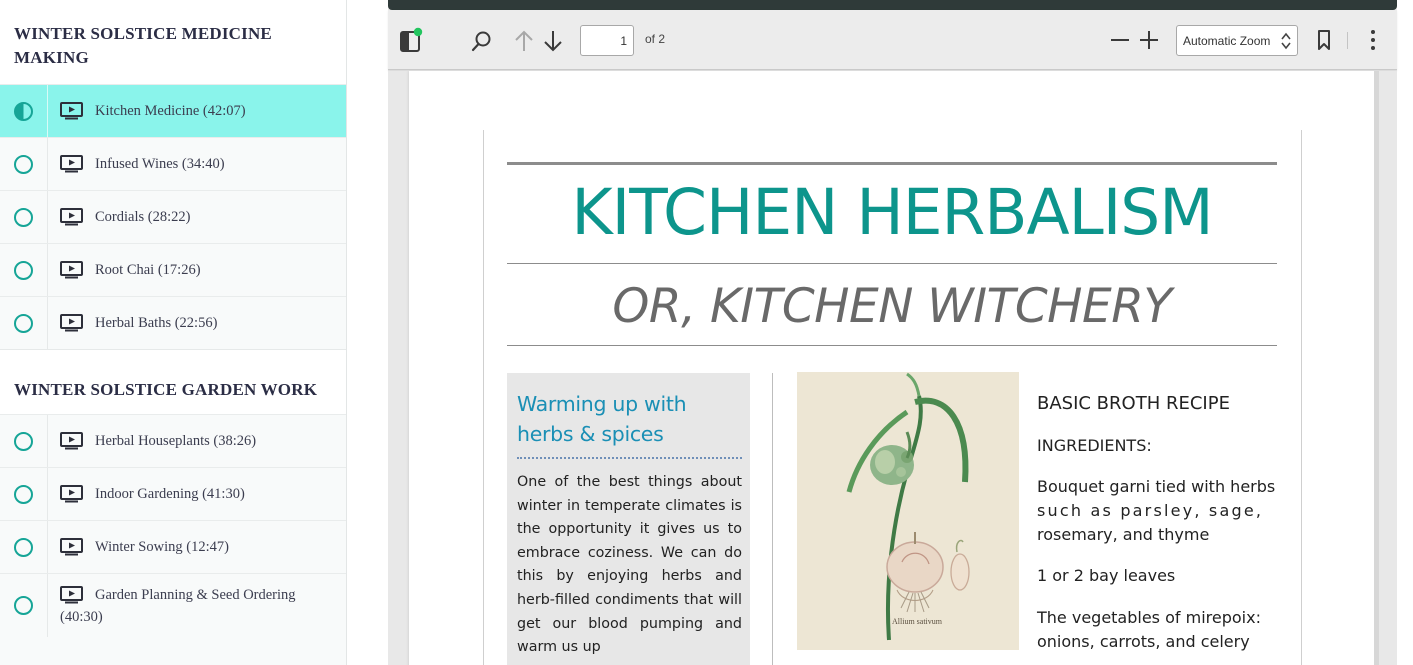 The image size is (1413, 665). What do you see at coordinates (156, 322) in the screenshot?
I see `lesson-label: Herbal Baths (22:56)` at bounding box center [156, 322].